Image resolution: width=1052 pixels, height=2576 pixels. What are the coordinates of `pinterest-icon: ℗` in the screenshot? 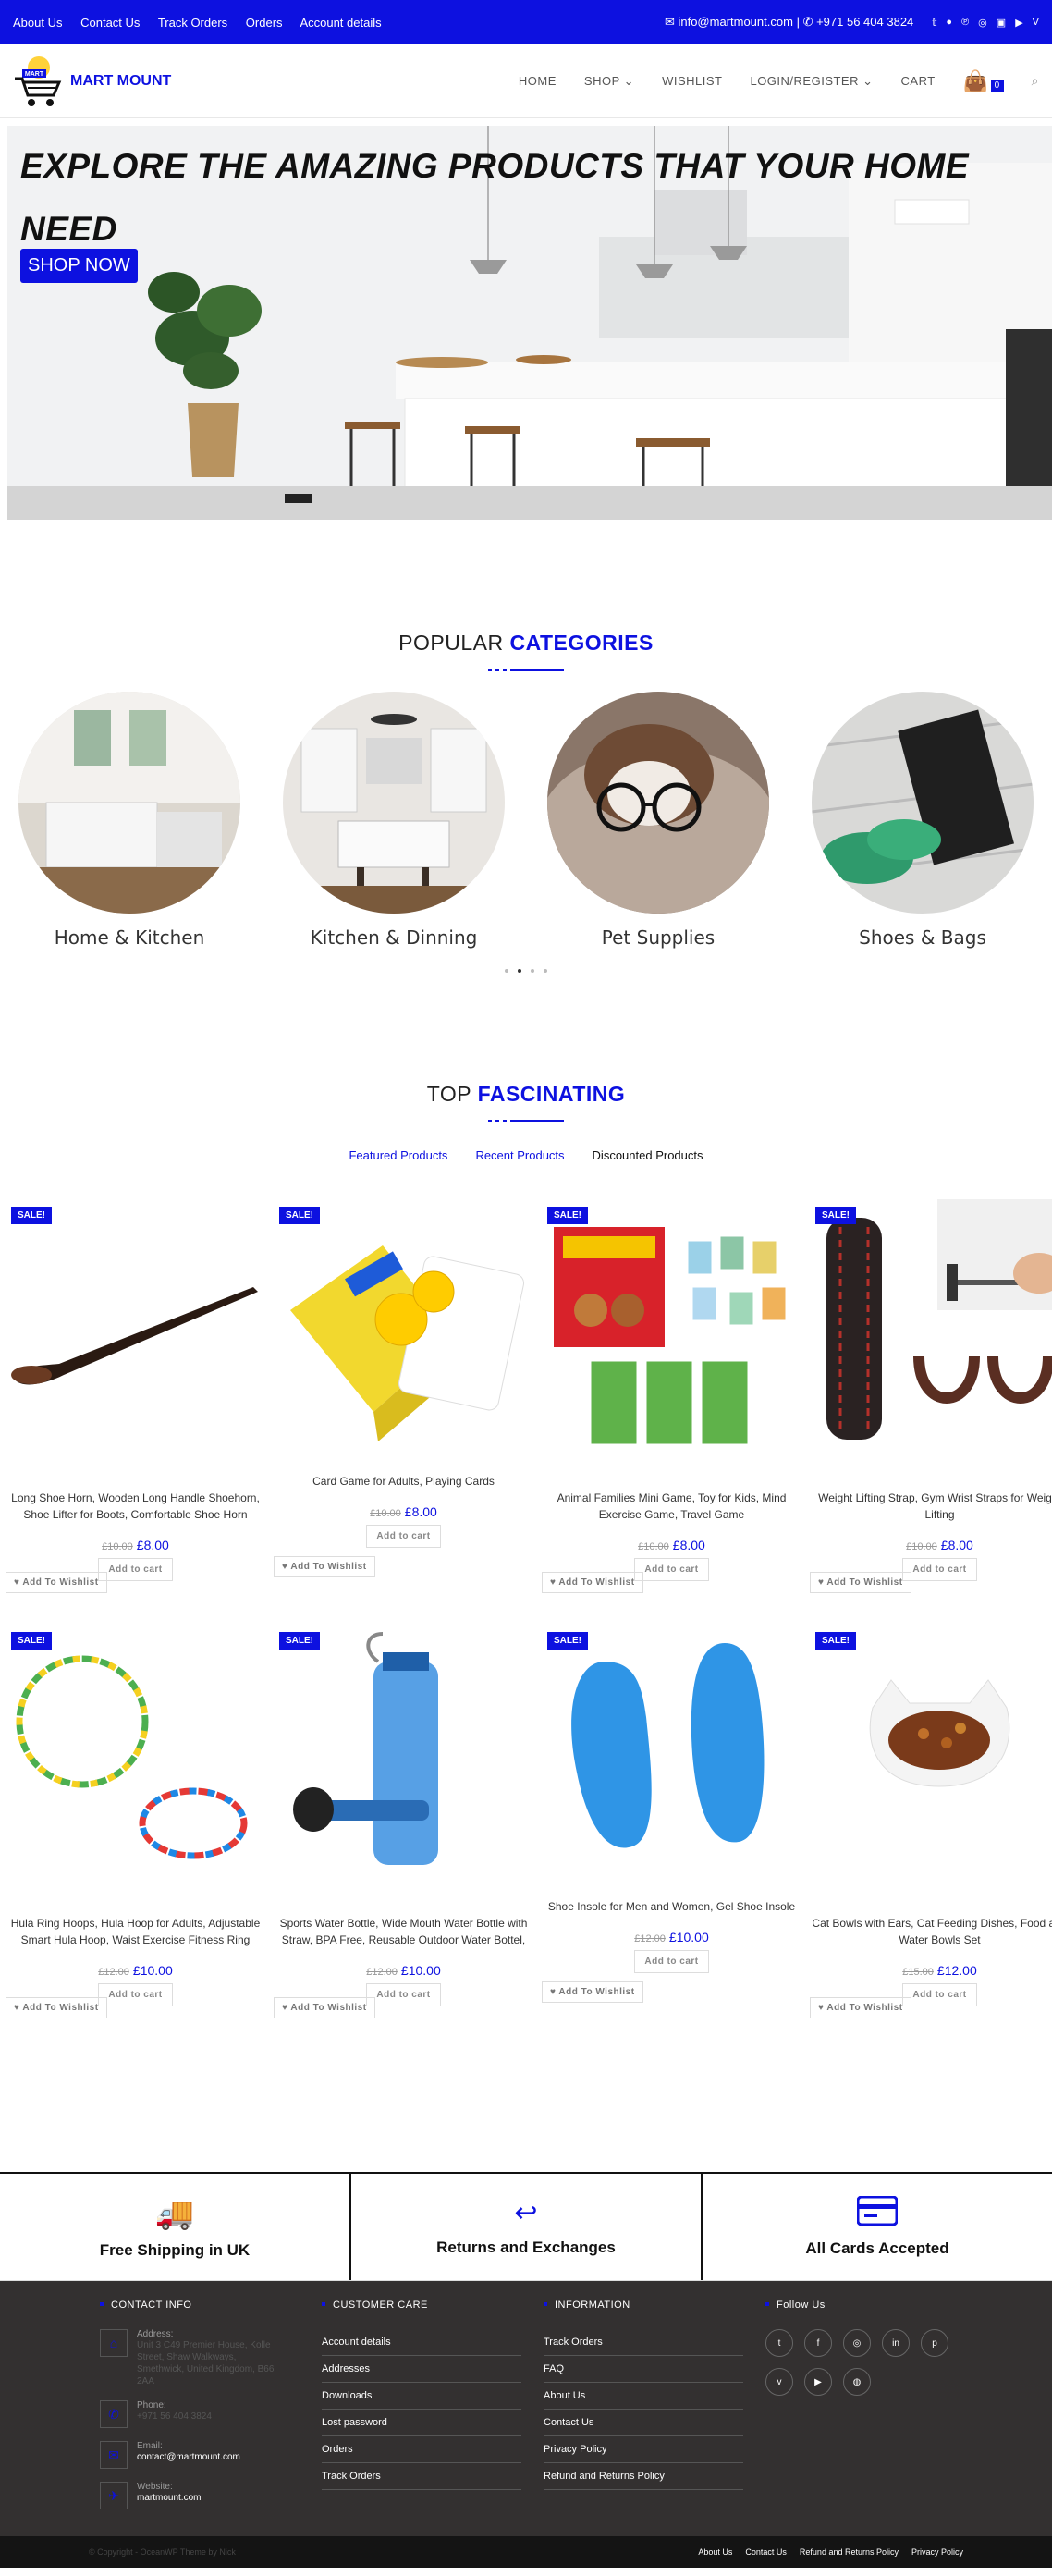 It's located at (965, 23).